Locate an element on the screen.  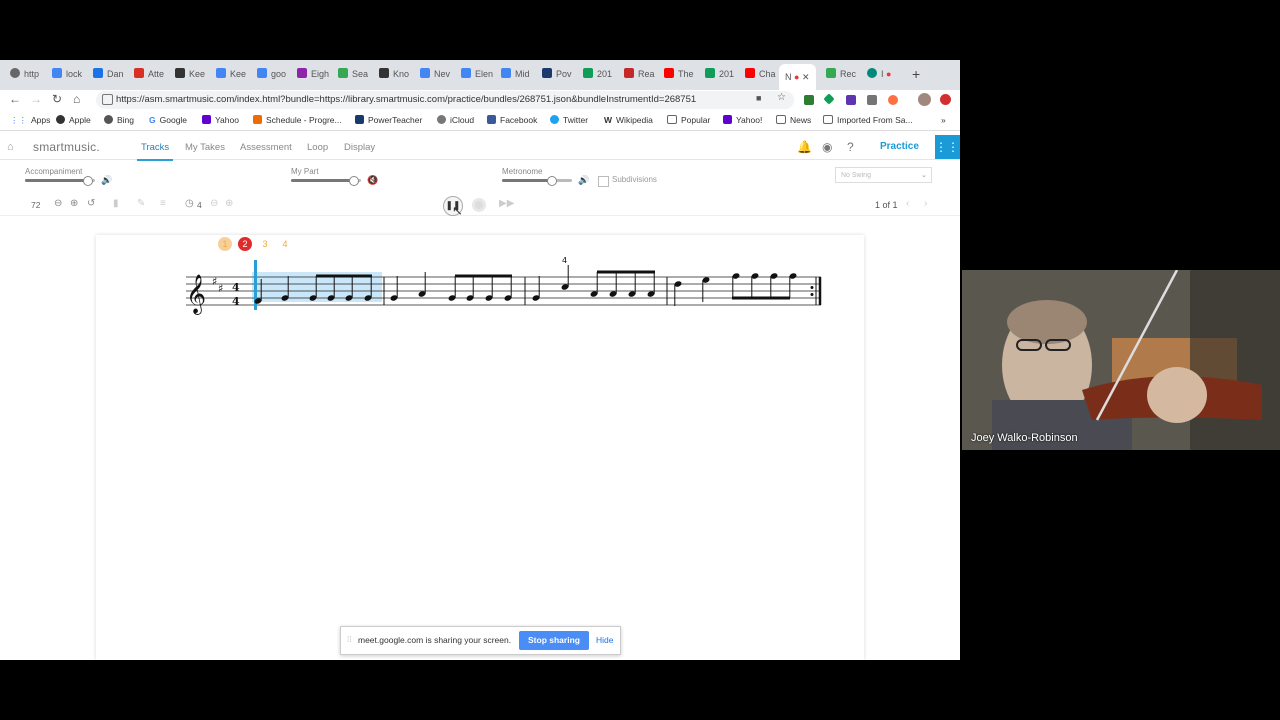
video-frame is located at coordinates (1121, 360).